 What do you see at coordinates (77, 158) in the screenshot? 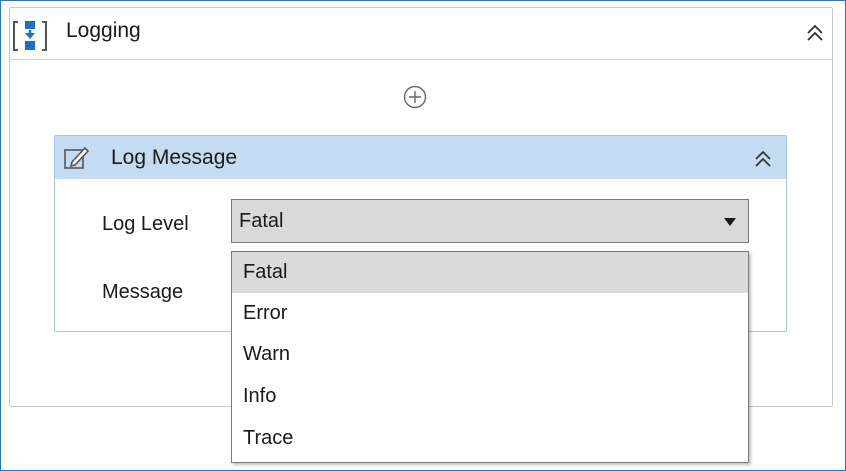
I see `log-message-icon` at bounding box center [77, 158].